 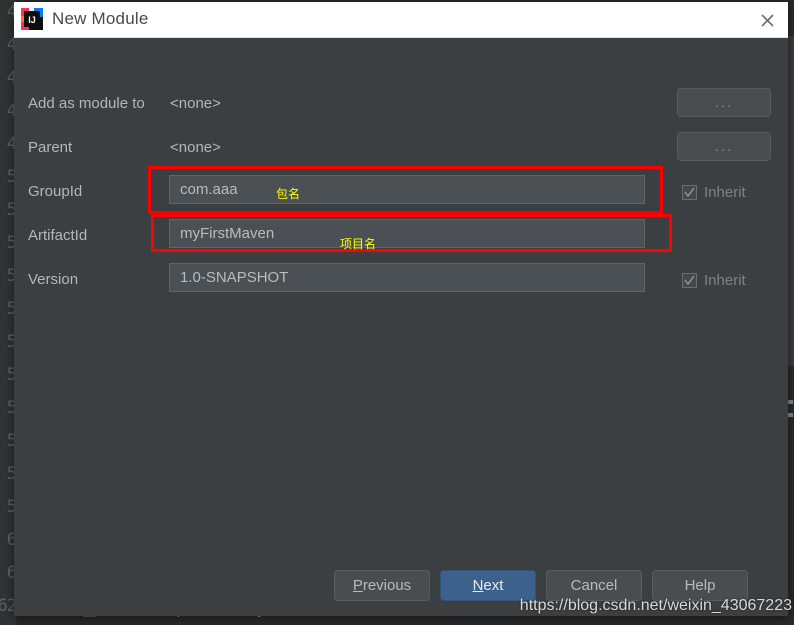 I want to click on inherit-checkbox-version: Inherit, so click(x=714, y=280).